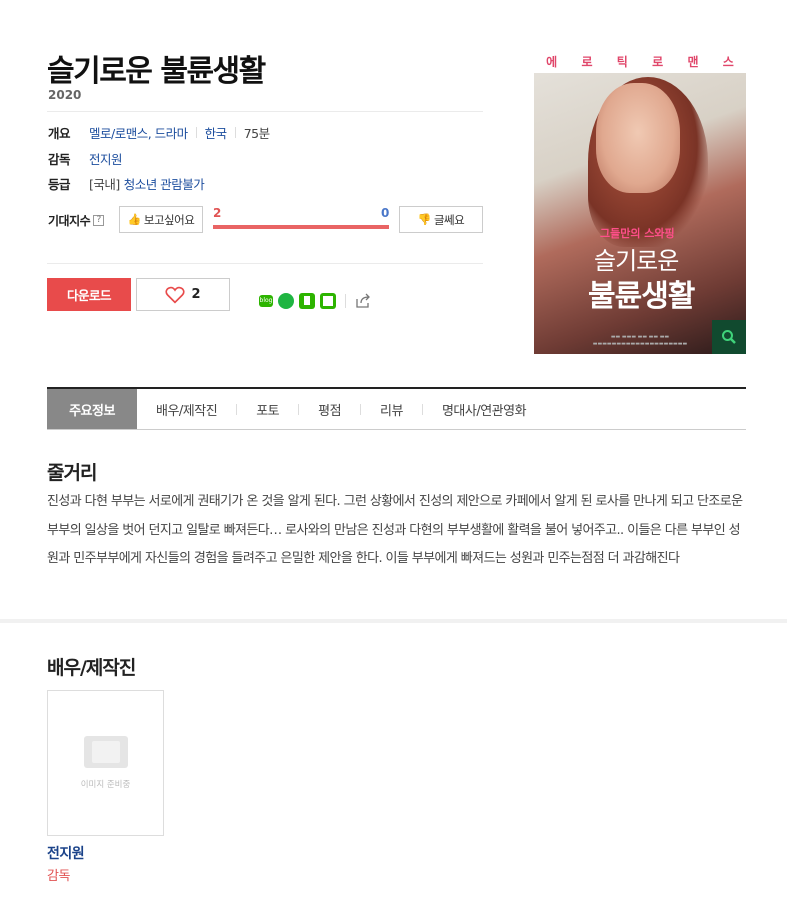 This screenshot has height=901, width=787. What do you see at coordinates (169, 219) in the screenshot?
I see `like-button-label: 보고싶어요` at bounding box center [169, 219].